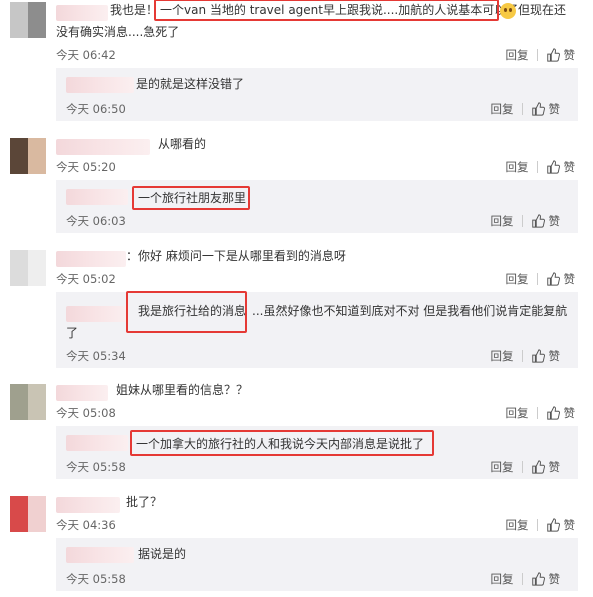 This screenshot has width=593, height=597. I want to click on reply-text-line2: 了, so click(72, 333).